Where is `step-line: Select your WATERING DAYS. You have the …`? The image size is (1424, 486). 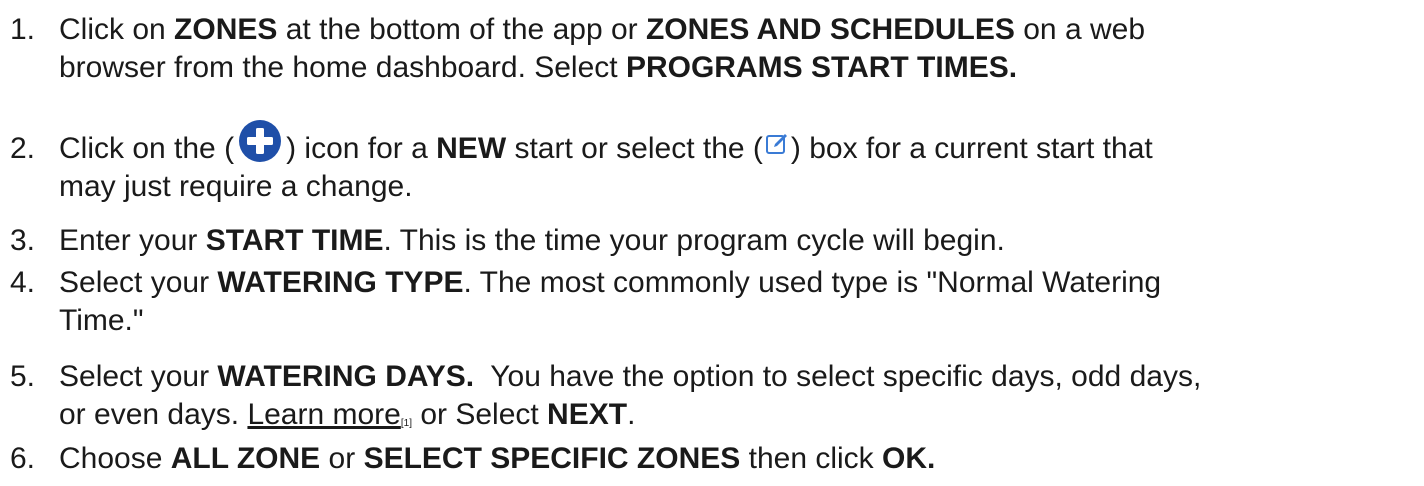
step-line: Select your WATERING DAYS. You have the … is located at coordinates (734, 377).